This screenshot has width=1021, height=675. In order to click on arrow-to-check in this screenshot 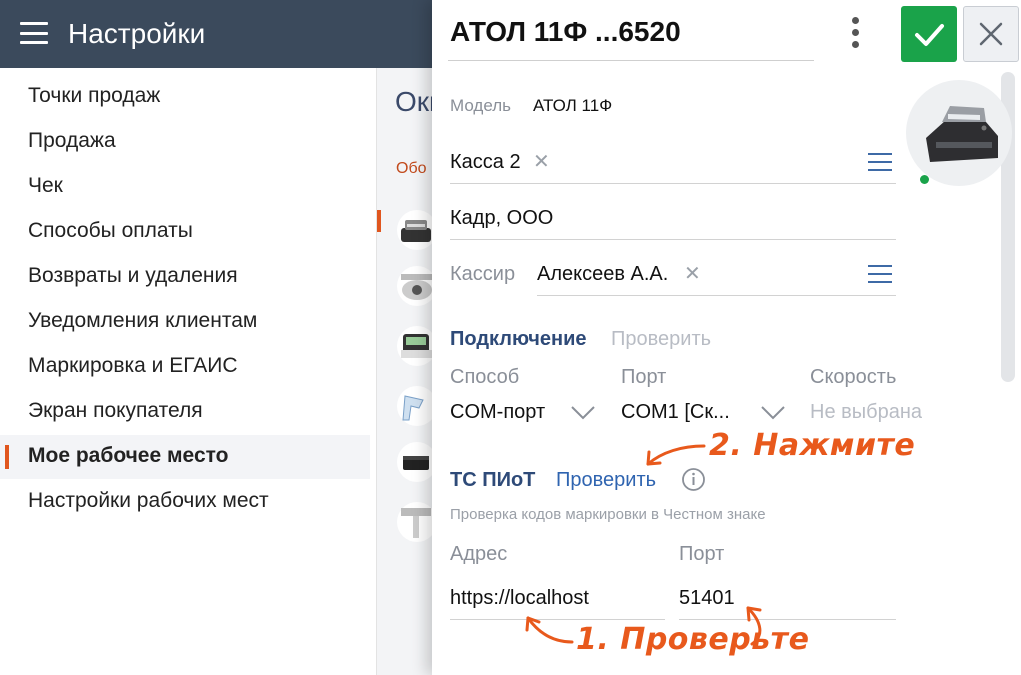, I will do `click(676, 455)`.